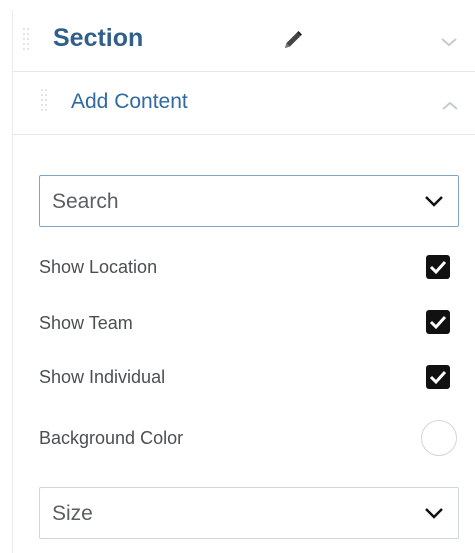 This screenshot has height=553, width=475. I want to click on show-location-label: Show Location, so click(98, 267).